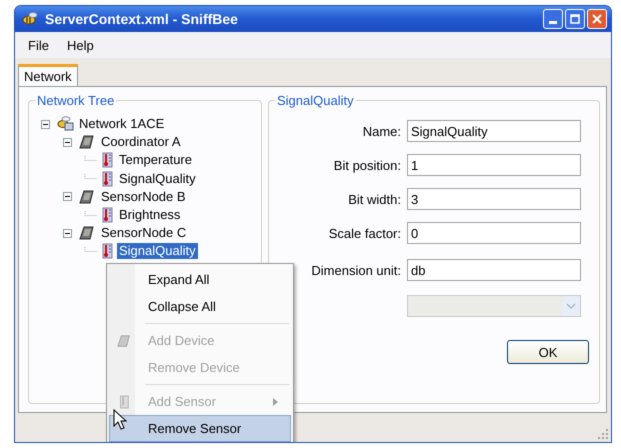 The width and height of the screenshot is (621, 448). Describe the element at coordinates (494, 199) in the screenshot. I see `text-field: 3` at that location.